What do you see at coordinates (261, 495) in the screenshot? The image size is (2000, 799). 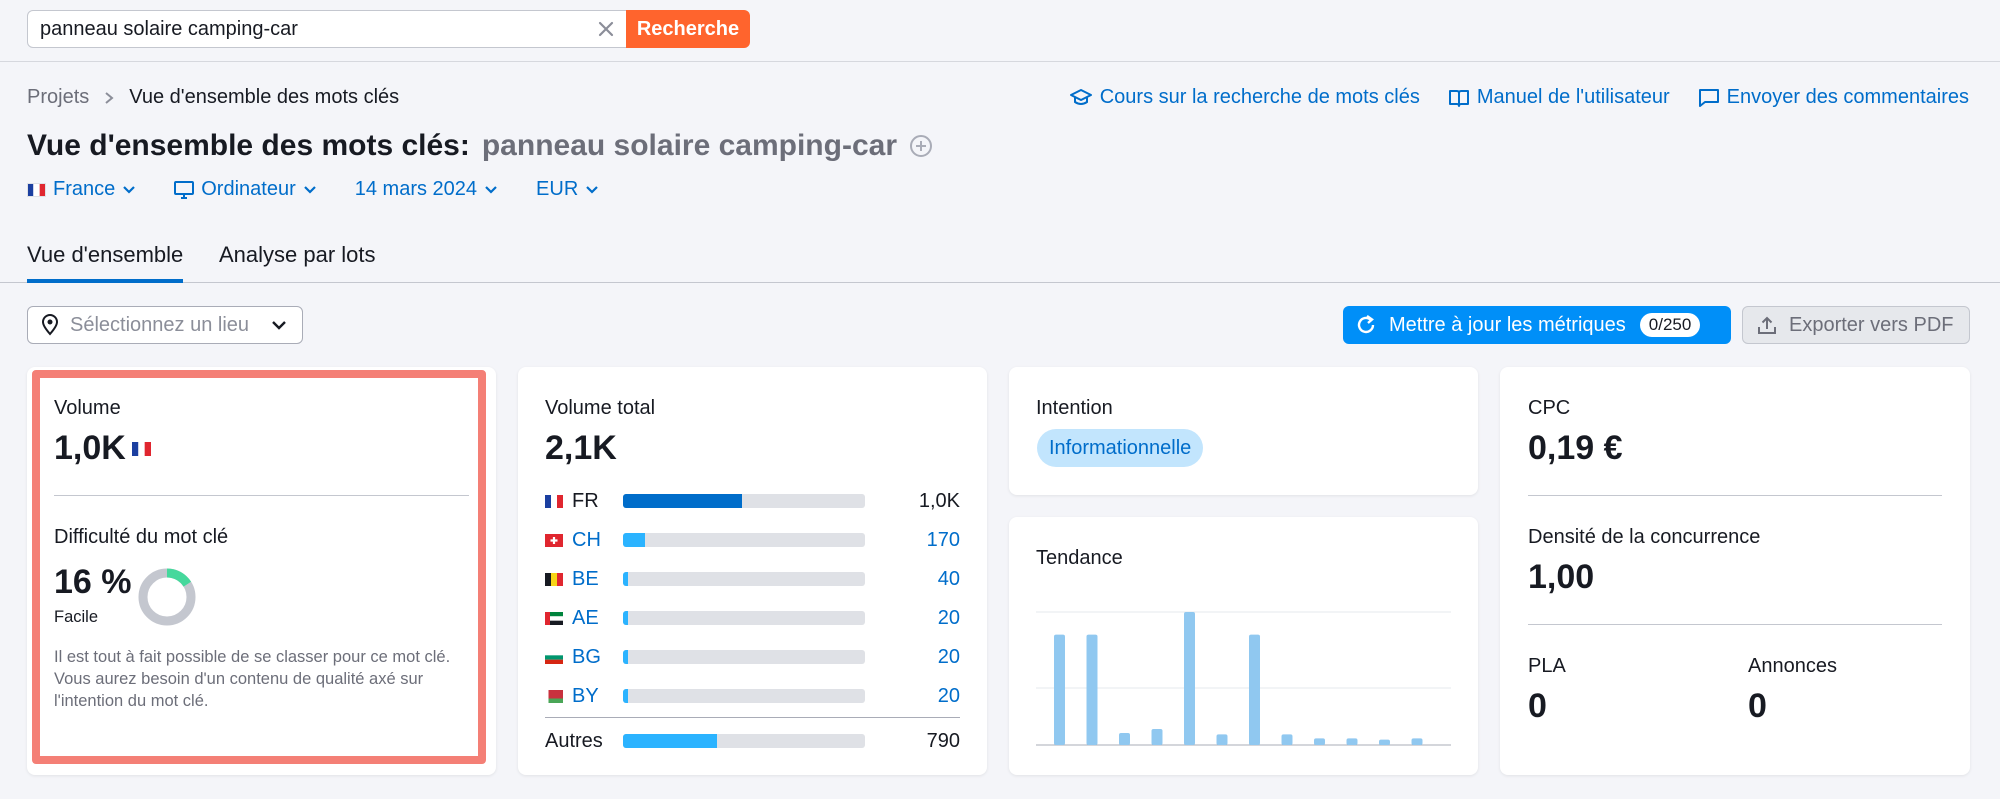 I see `volume-divider` at bounding box center [261, 495].